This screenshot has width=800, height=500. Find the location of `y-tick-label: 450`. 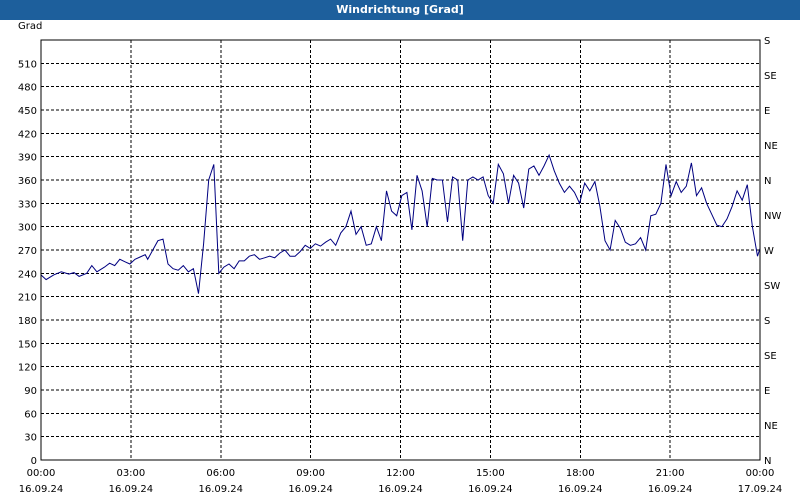

y-tick-label: 450 is located at coordinates (27, 111).